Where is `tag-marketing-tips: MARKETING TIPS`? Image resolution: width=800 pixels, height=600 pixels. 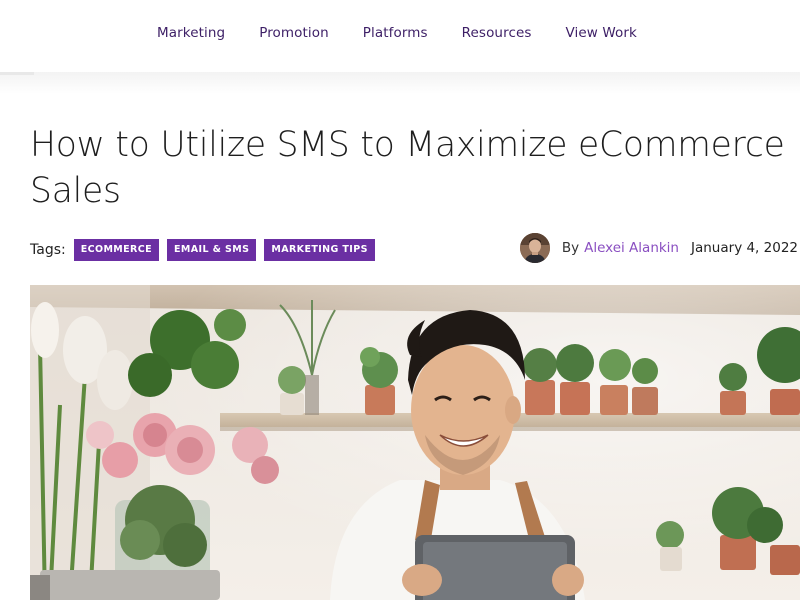
tag-marketing-tips: MARKETING TIPS is located at coordinates (319, 250).